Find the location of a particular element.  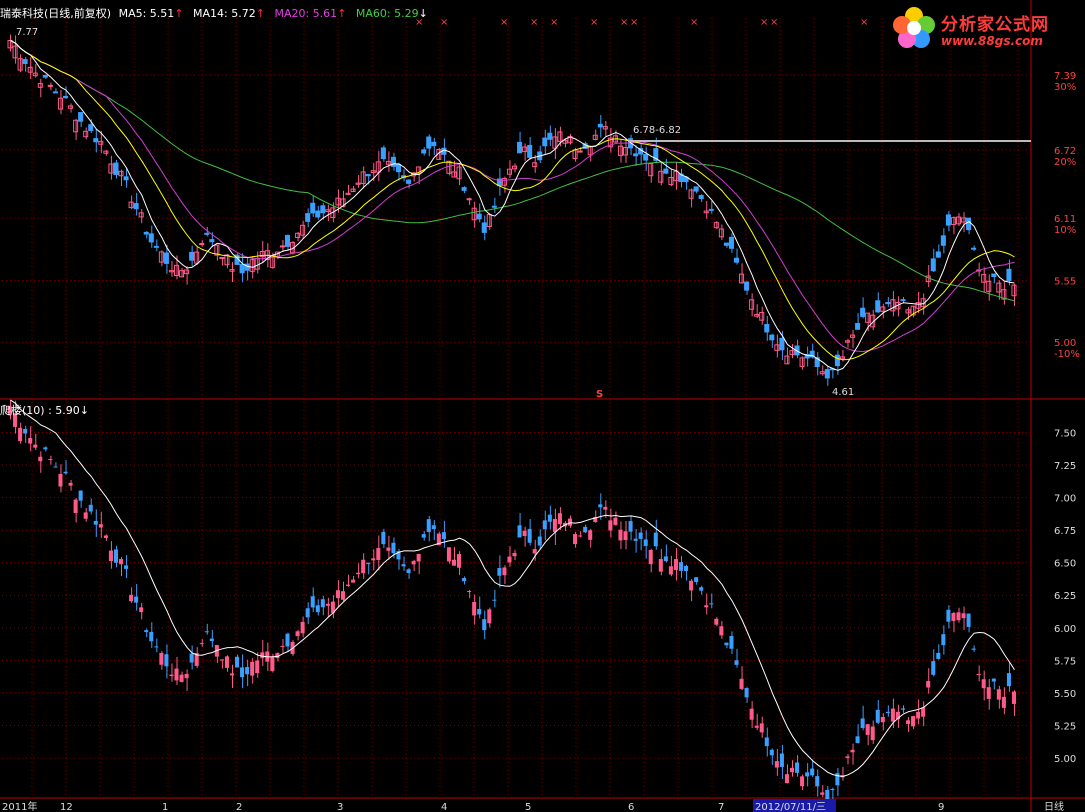

indicator-tick-label: 6.75 is located at coordinates (1065, 531).